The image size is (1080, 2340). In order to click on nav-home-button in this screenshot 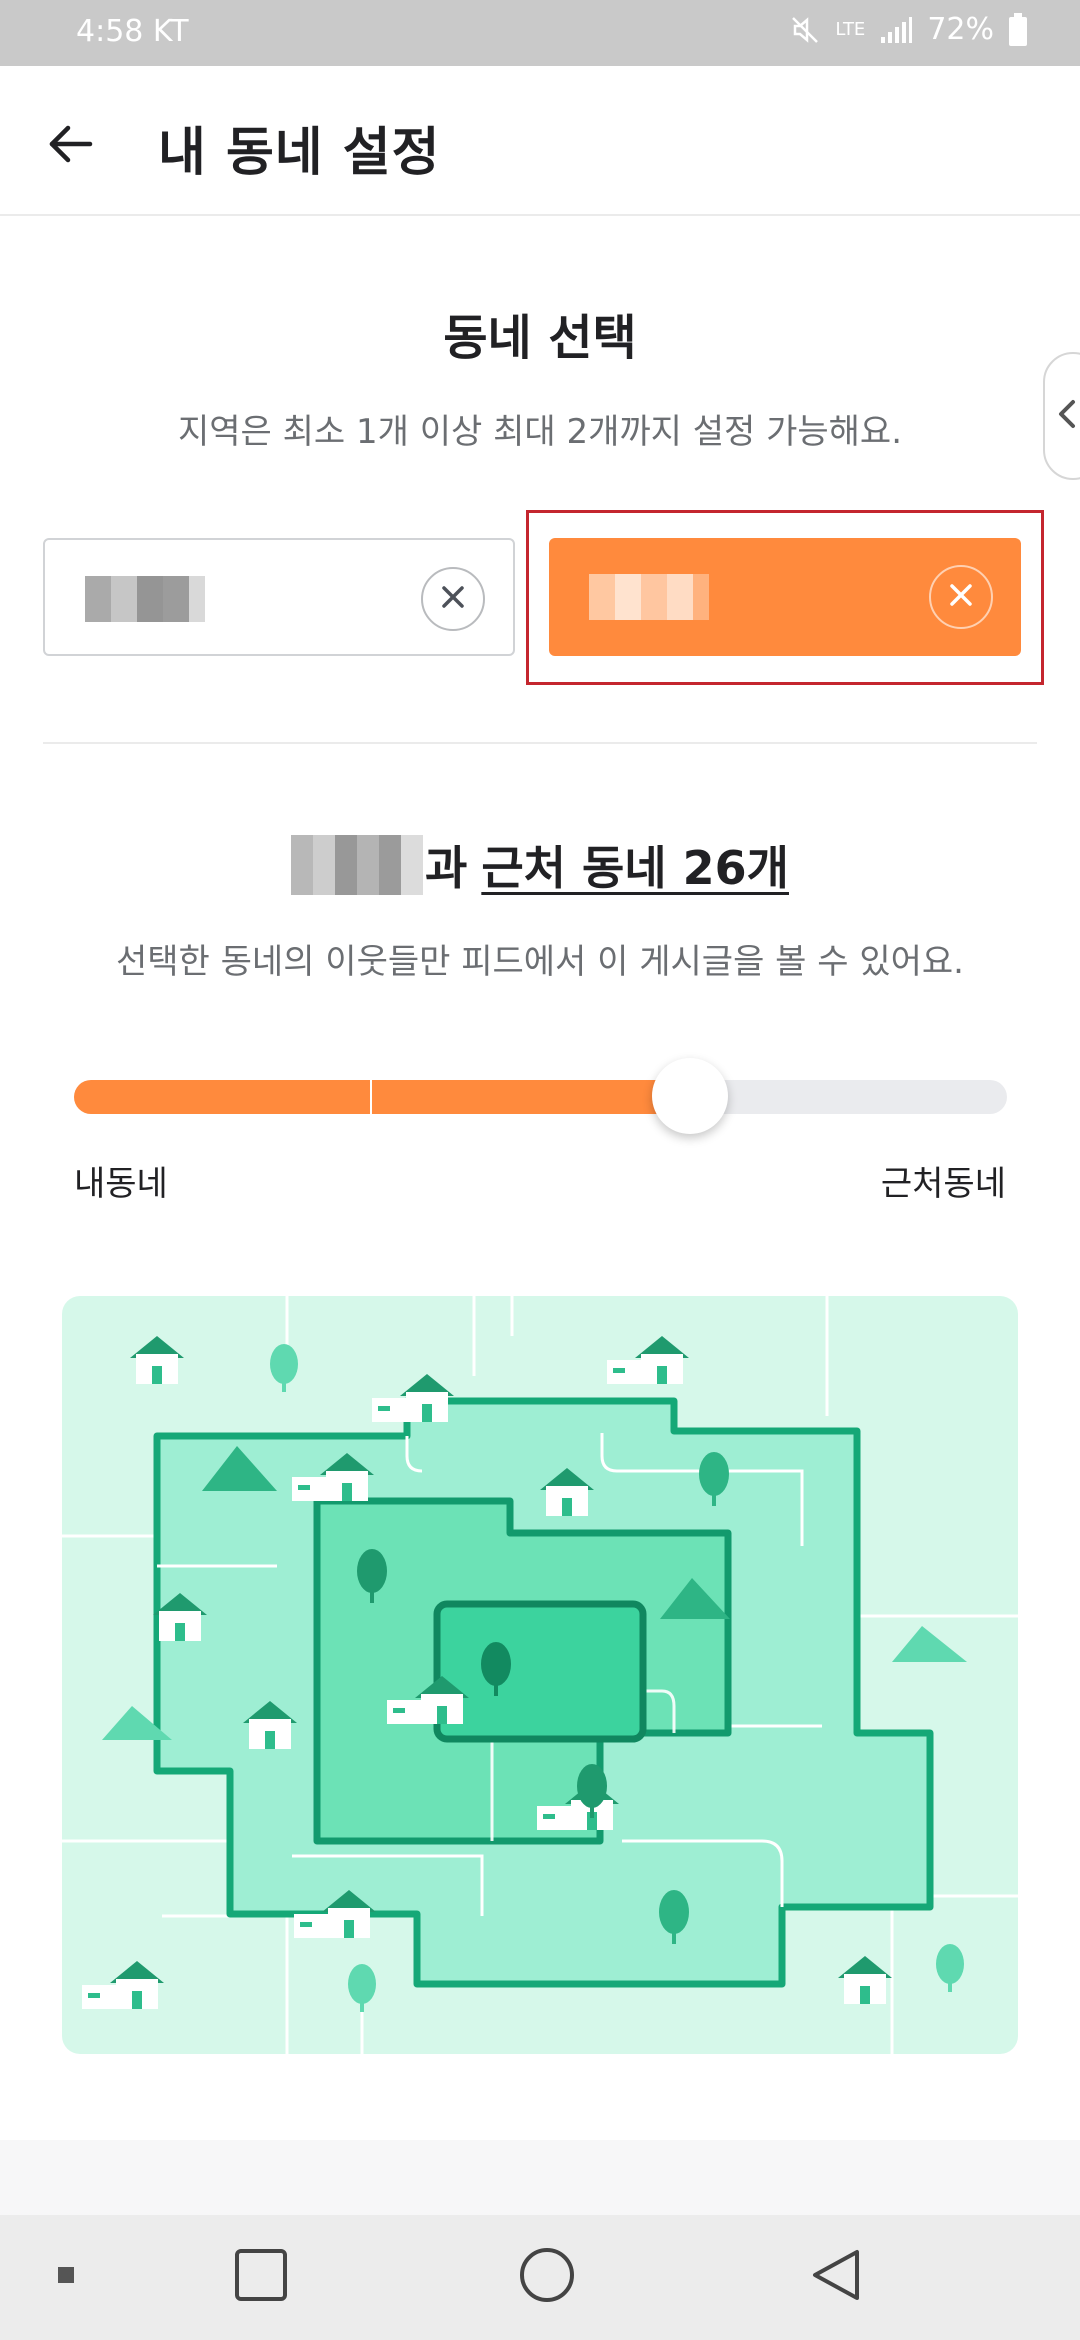, I will do `click(547, 2277)`.